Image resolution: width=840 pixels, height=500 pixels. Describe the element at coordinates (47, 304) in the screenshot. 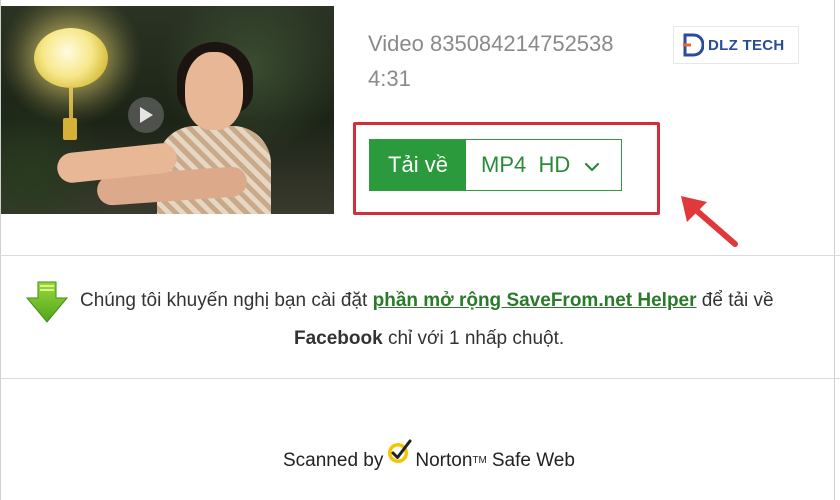

I see `download-arrow-icon` at that location.